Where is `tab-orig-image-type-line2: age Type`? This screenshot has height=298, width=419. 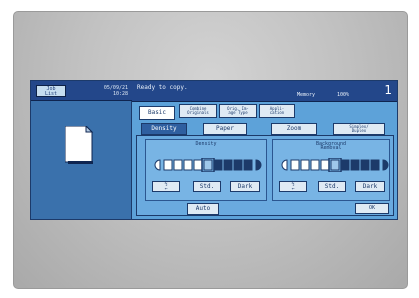 tab-orig-image-type-line2: age Type is located at coordinates (238, 112).